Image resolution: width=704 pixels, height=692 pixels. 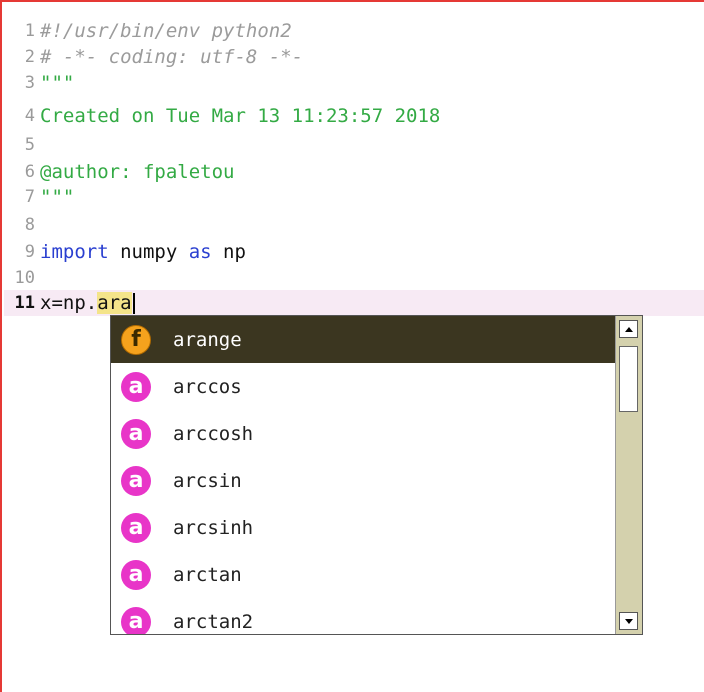 I want to click on line-number: 4, so click(x=29, y=116).